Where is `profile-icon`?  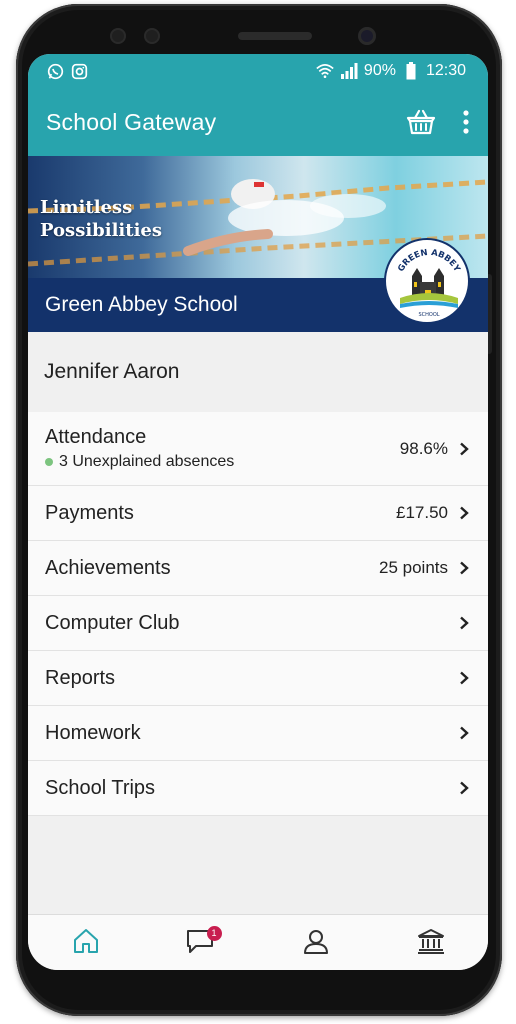 profile-icon is located at coordinates (316, 943).